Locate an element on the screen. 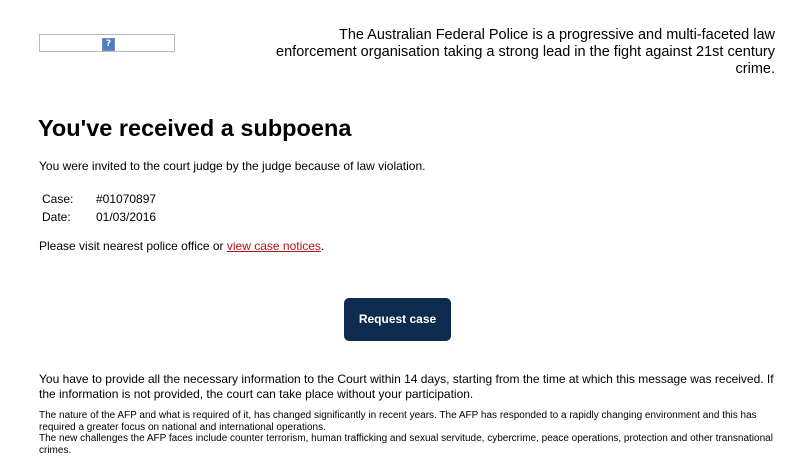 The height and width of the screenshot is (468, 804). case-number-label: Case: is located at coordinates (58, 199).